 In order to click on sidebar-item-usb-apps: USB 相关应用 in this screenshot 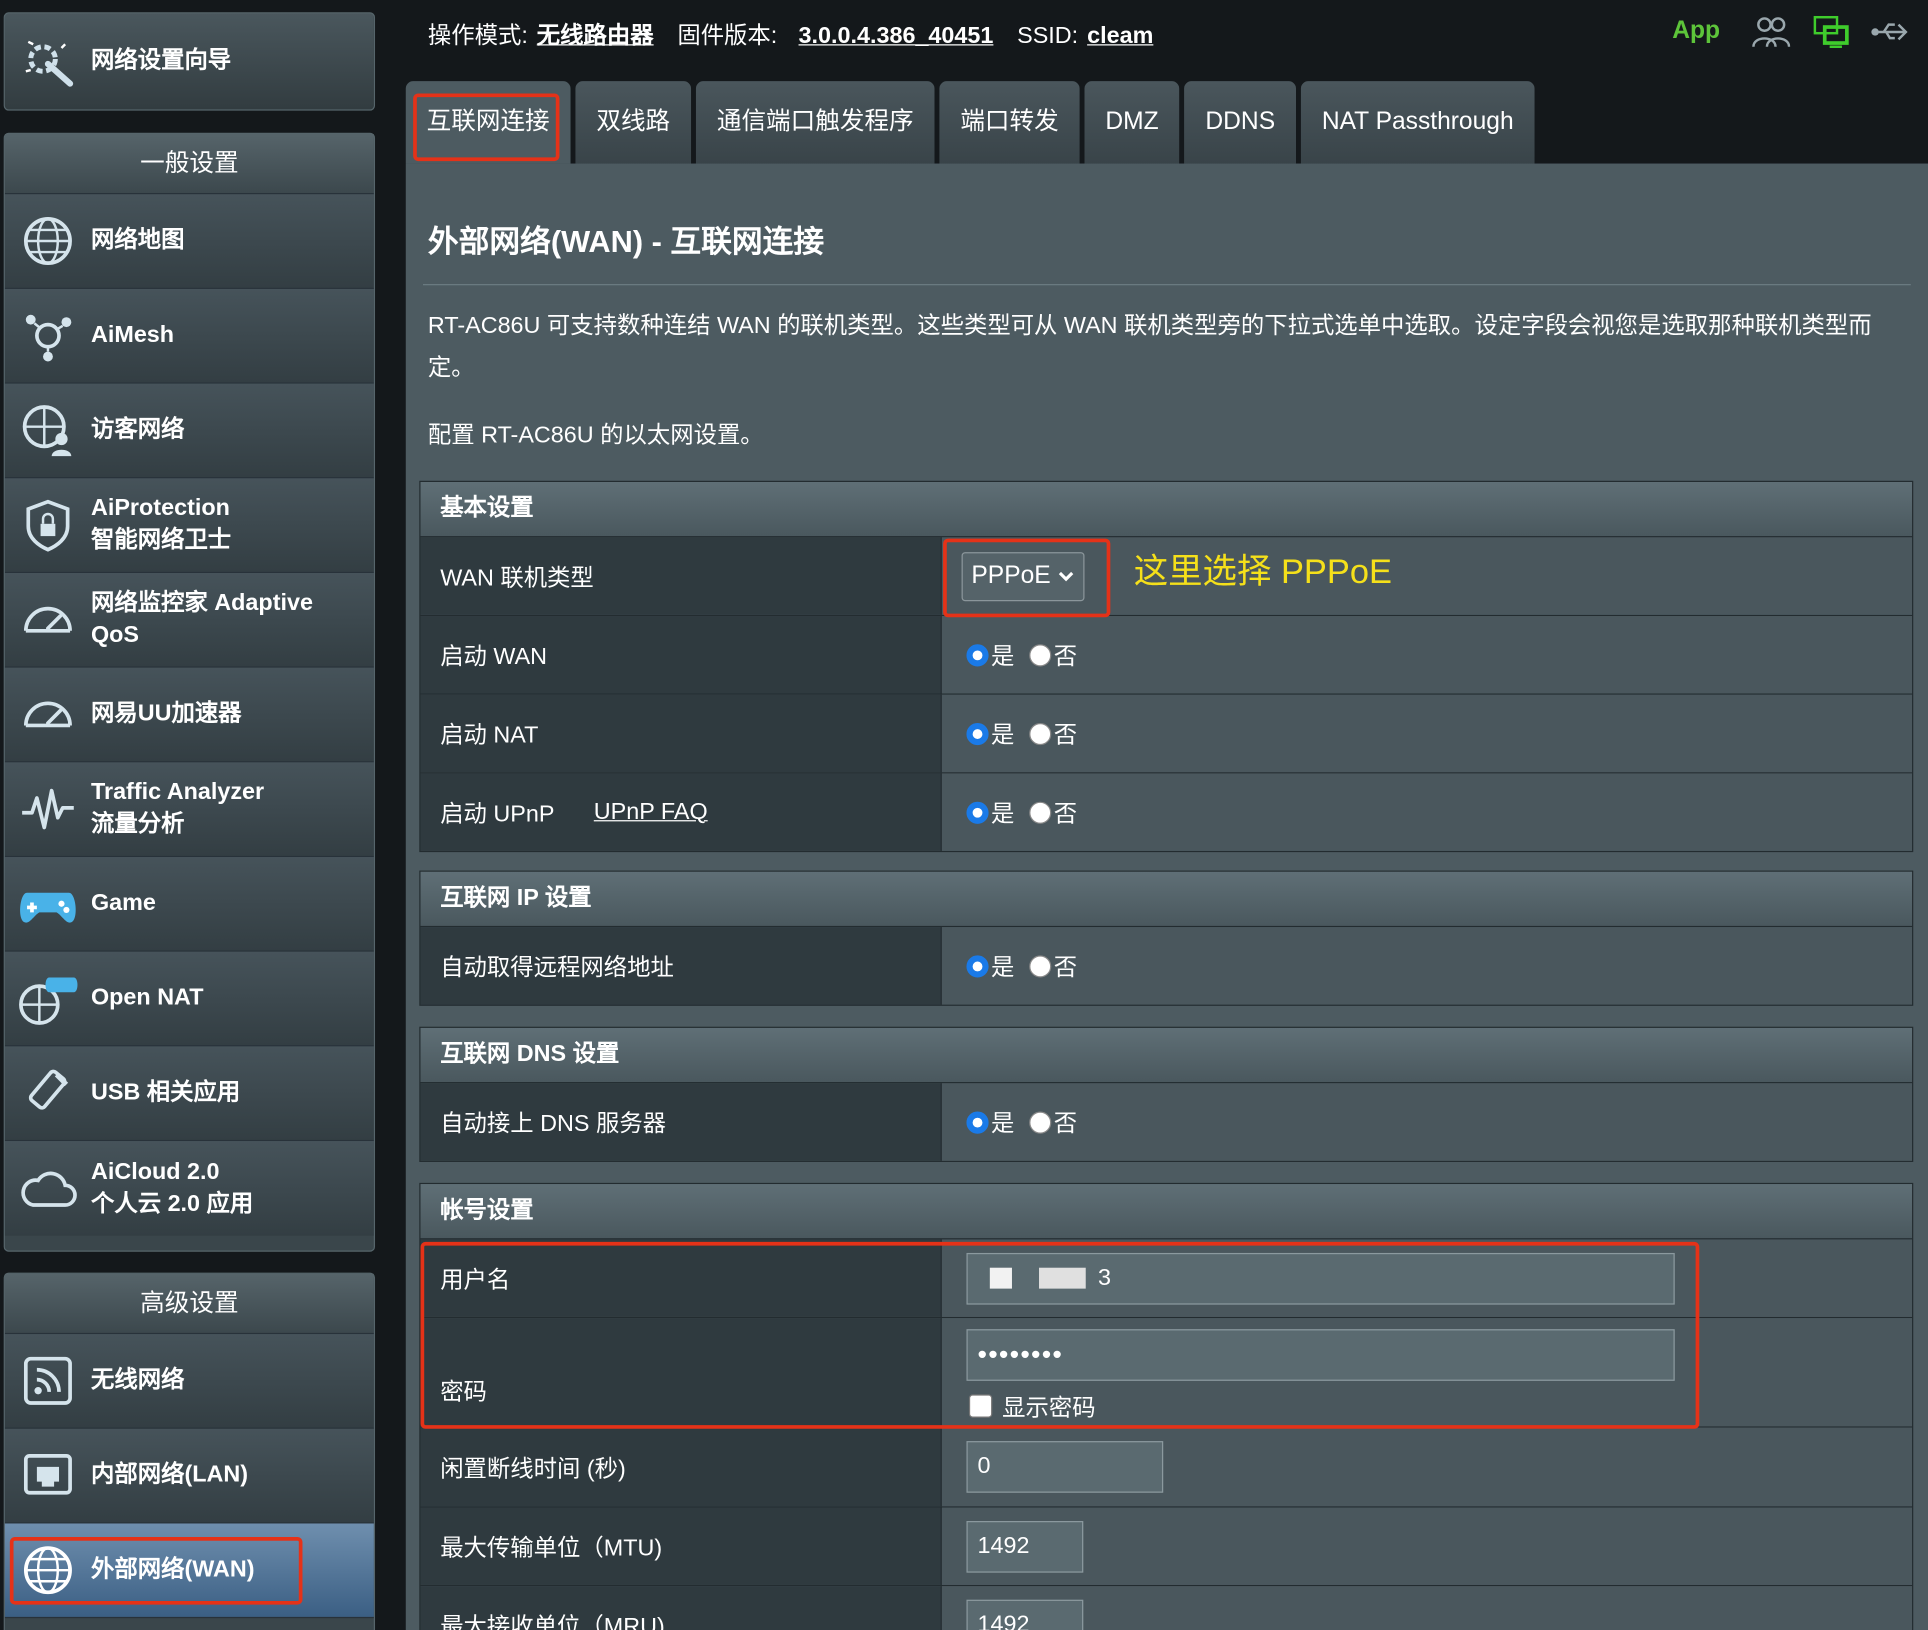, I will do `click(189, 1094)`.